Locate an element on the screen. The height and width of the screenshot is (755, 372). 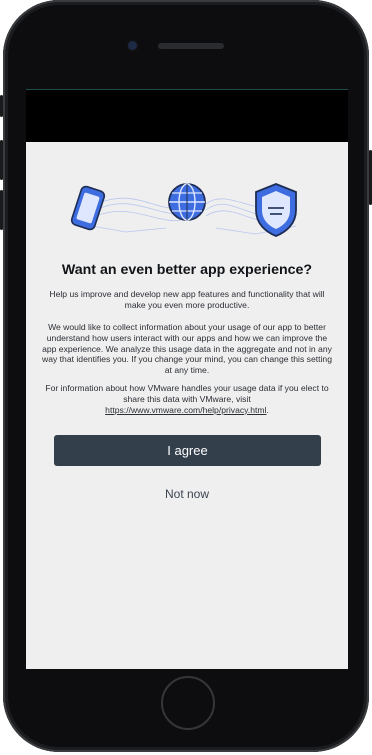
status-bar-area is located at coordinates (187, 115).